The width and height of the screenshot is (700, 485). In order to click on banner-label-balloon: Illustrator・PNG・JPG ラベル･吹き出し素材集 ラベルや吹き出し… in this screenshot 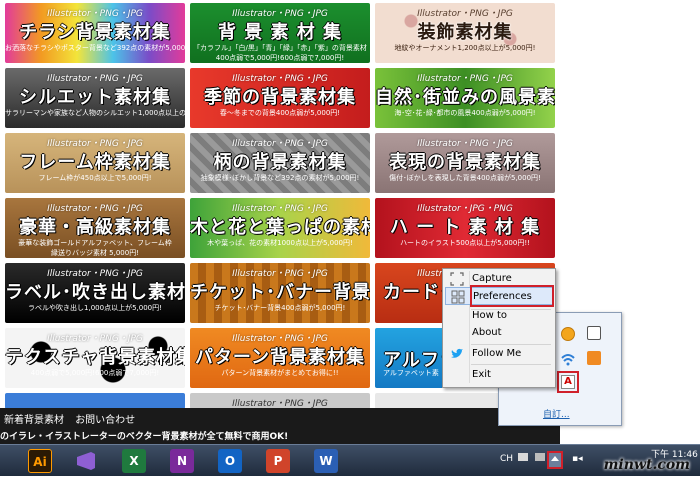, I will do `click(95, 293)`.